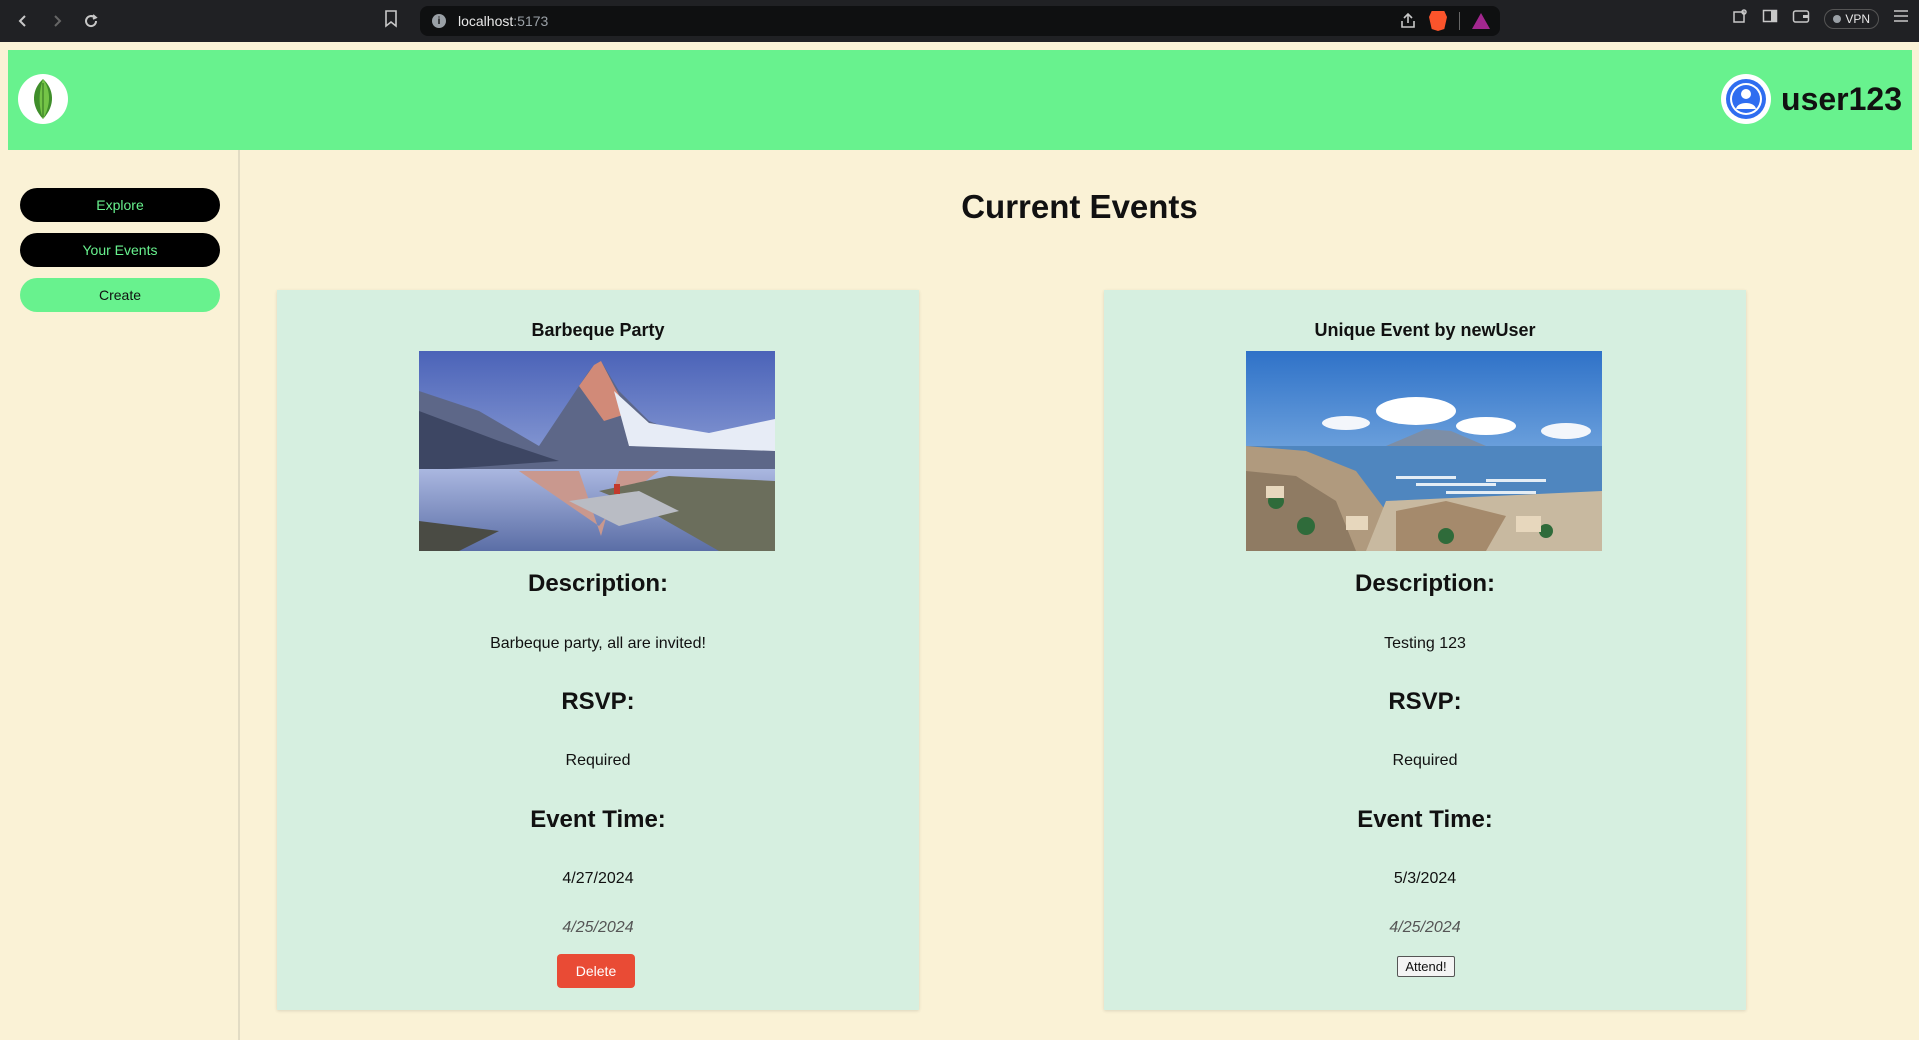 The image size is (1919, 1040). What do you see at coordinates (1408, 21) in the screenshot?
I see `share-icon` at bounding box center [1408, 21].